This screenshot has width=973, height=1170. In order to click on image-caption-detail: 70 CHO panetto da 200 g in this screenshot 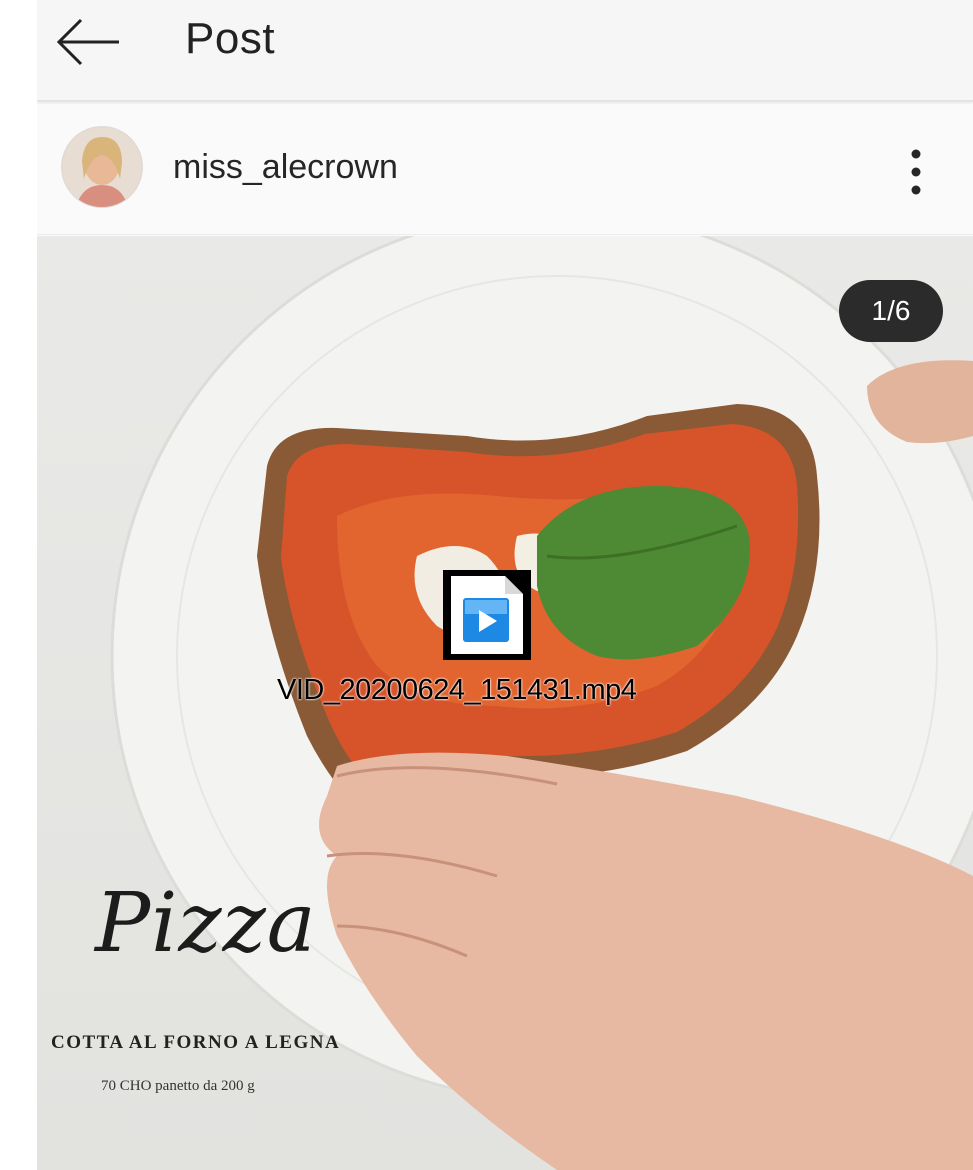, I will do `click(178, 1086)`.